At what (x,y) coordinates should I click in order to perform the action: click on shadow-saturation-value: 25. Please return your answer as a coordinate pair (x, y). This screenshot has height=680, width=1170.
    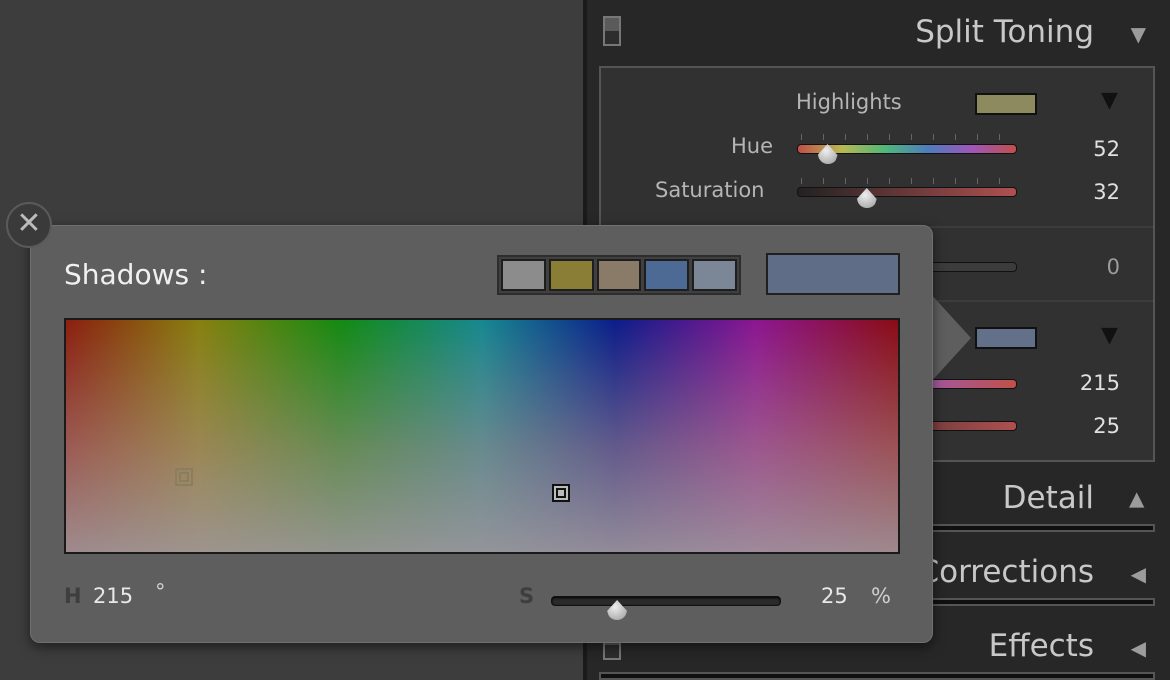
    Looking at the image, I should click on (1090, 426).